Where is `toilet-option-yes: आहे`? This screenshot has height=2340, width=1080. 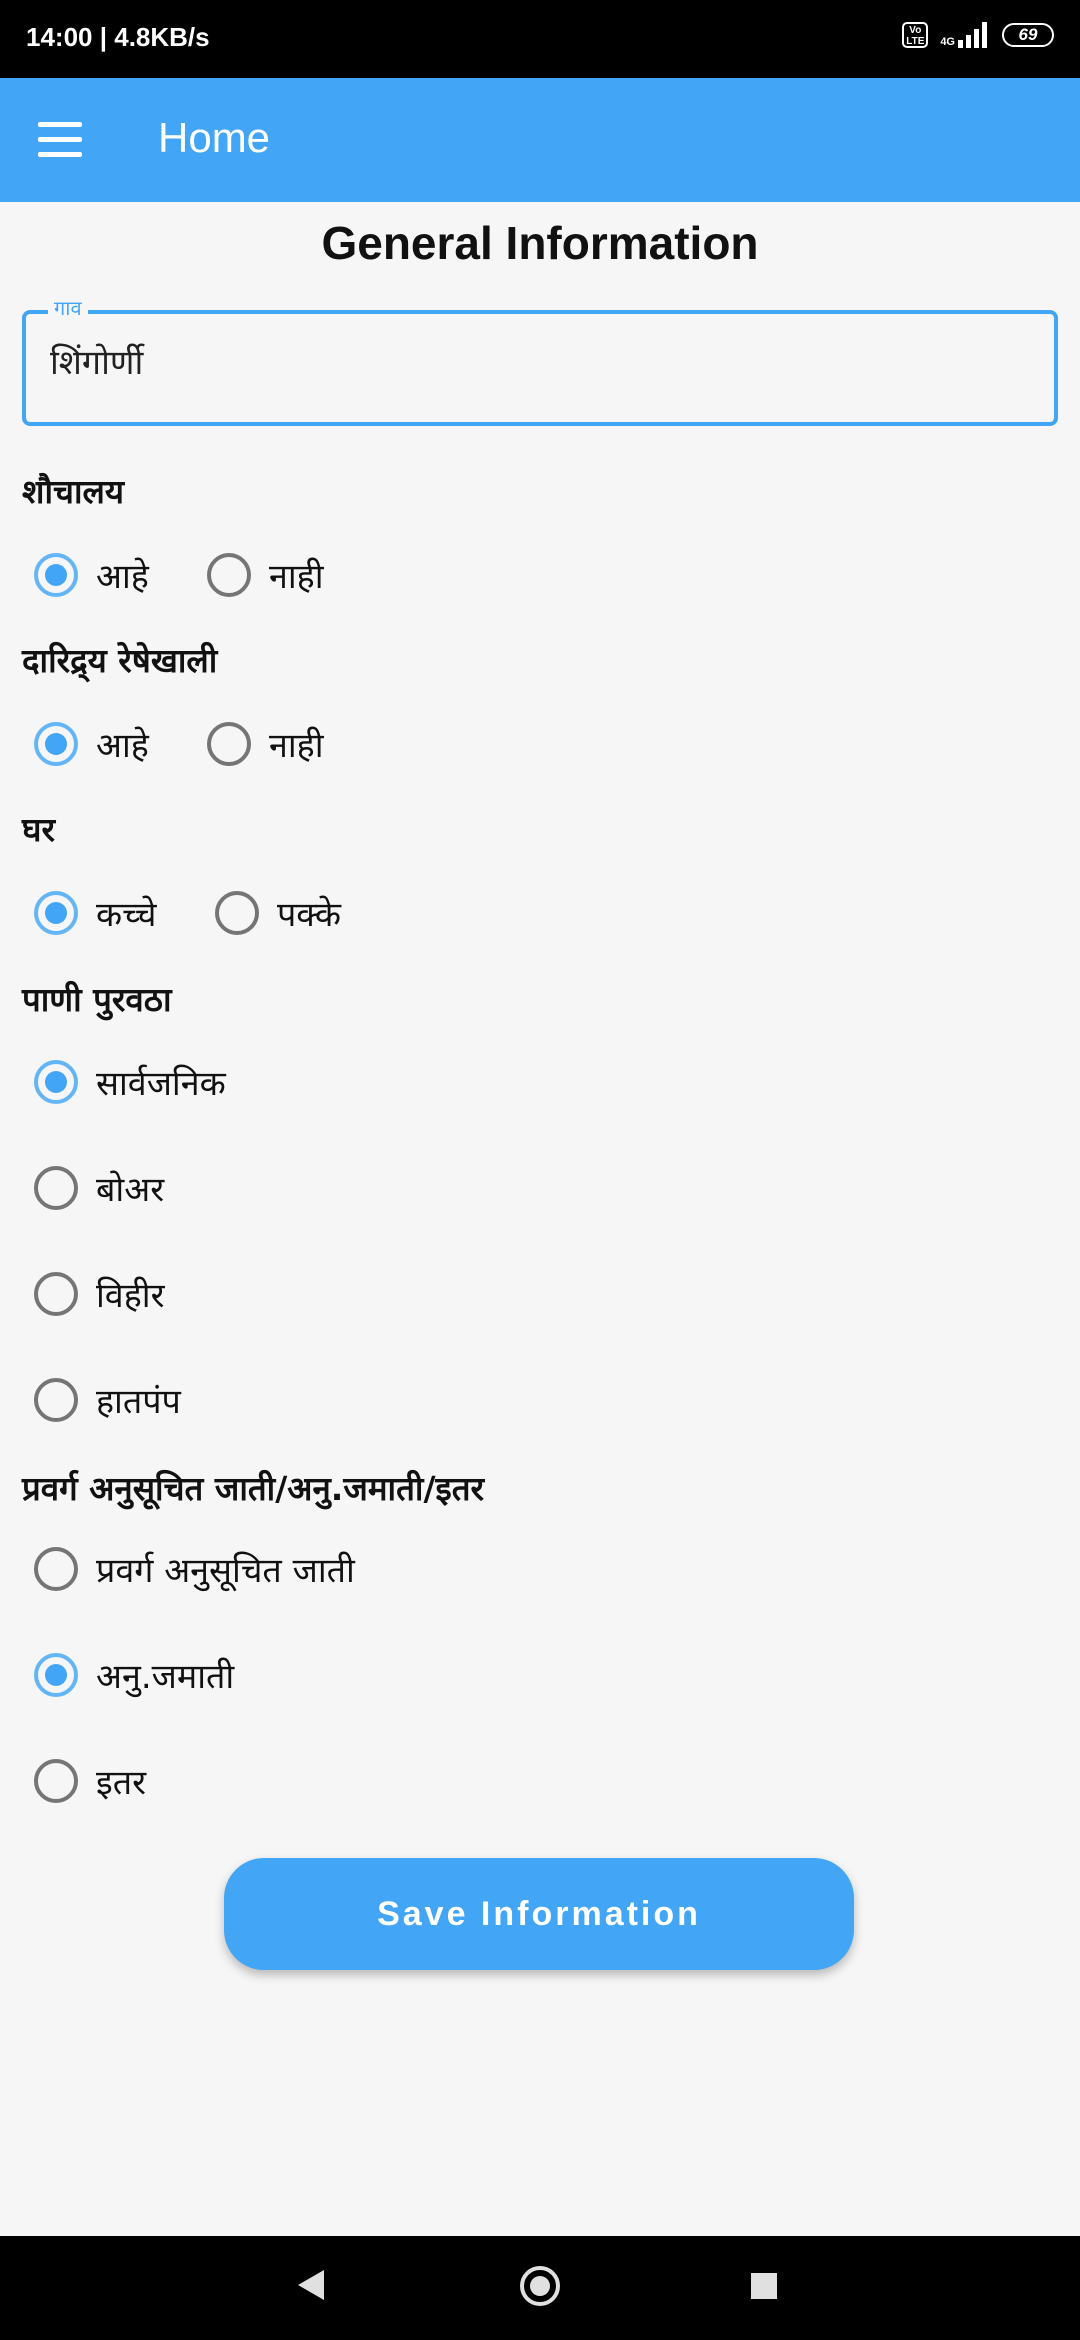 toilet-option-yes: आहे is located at coordinates (91, 575).